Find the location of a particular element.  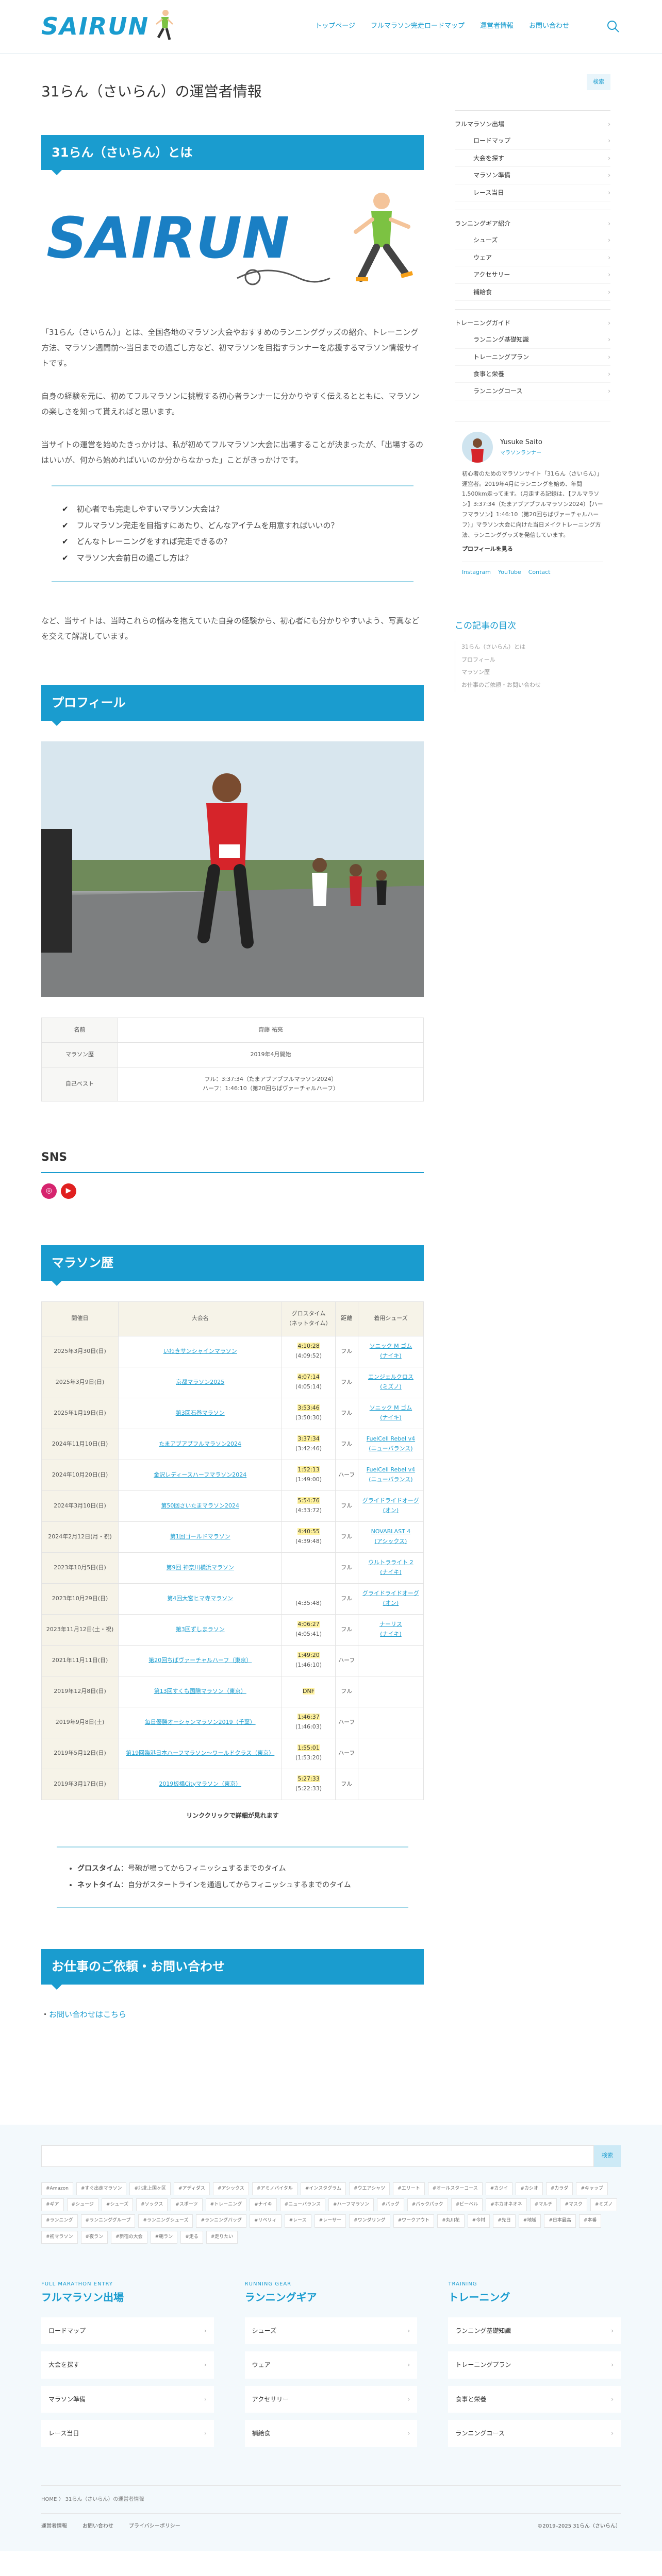

footer-link-privacy: プライバシーポリシー is located at coordinates (154, 2526).